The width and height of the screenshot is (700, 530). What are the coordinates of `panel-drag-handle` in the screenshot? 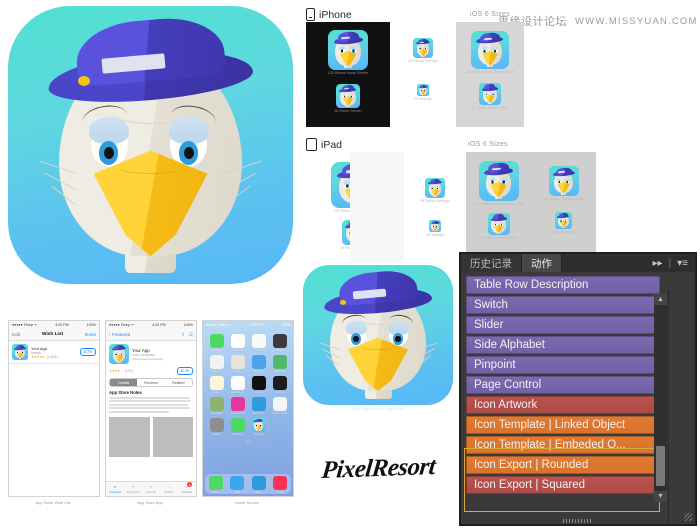 It's located at (578, 521).